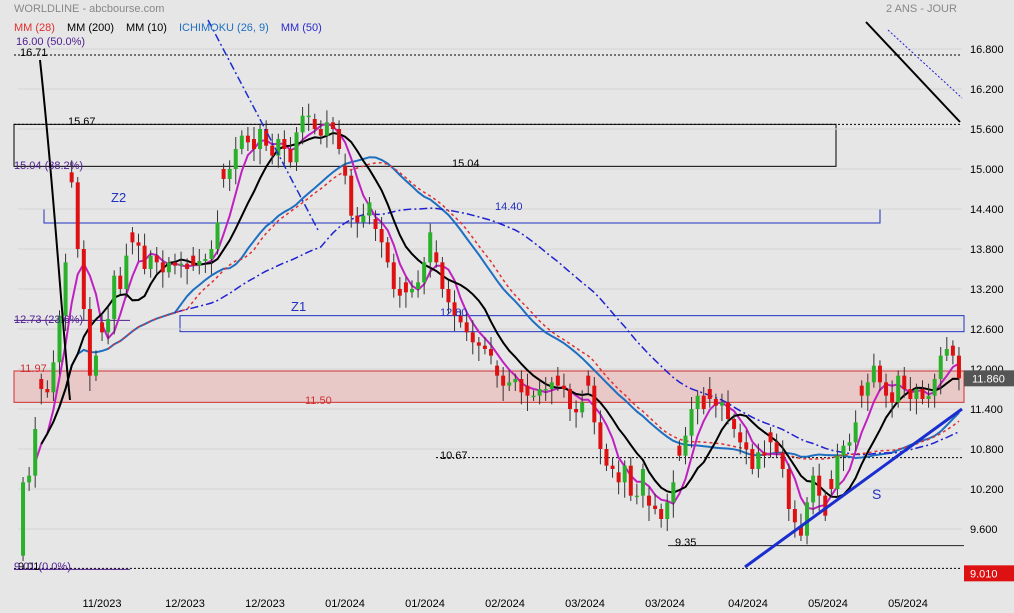 The width and height of the screenshot is (1014, 613). I want to click on chart-title: WORLDLINE - abcbourse.com, so click(89, 9).